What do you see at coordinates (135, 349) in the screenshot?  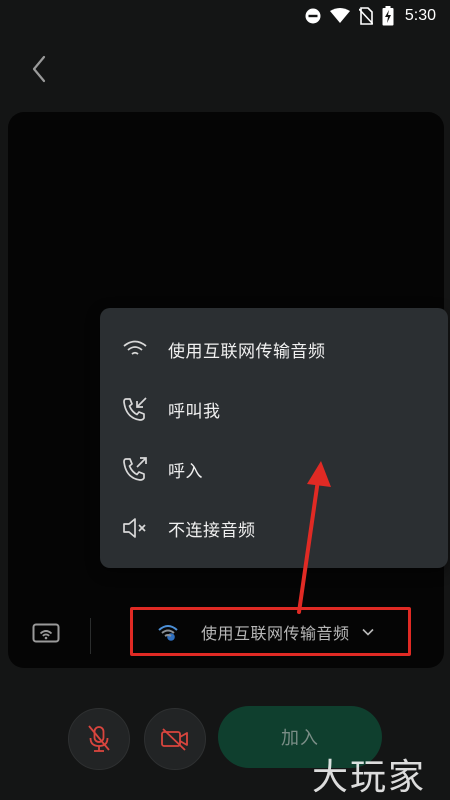 I see `wifi-icon` at bounding box center [135, 349].